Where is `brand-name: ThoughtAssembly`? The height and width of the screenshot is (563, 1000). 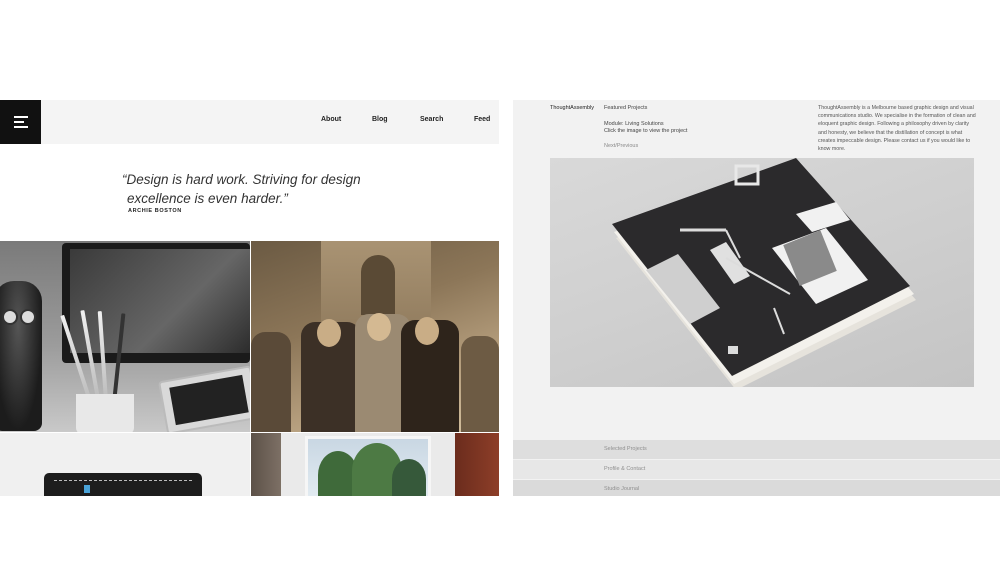 brand-name: ThoughtAssembly is located at coordinates (572, 108).